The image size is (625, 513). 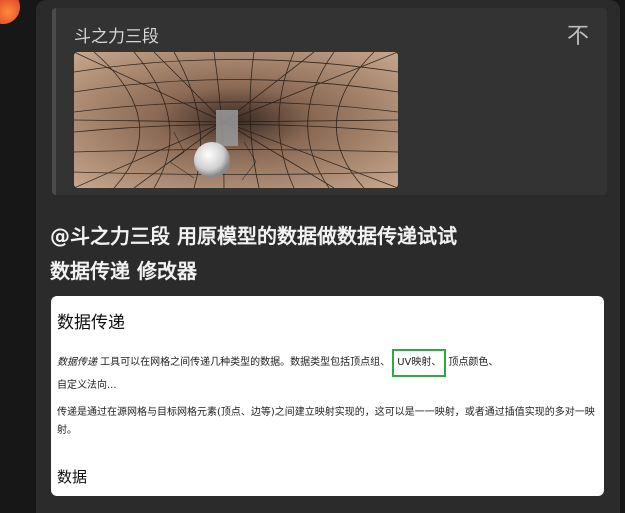 I want to click on doc-text-segment: 工具可以在网格之间传递几种类型的数据。数据类型包括顶点组、, so click(x=244, y=362).